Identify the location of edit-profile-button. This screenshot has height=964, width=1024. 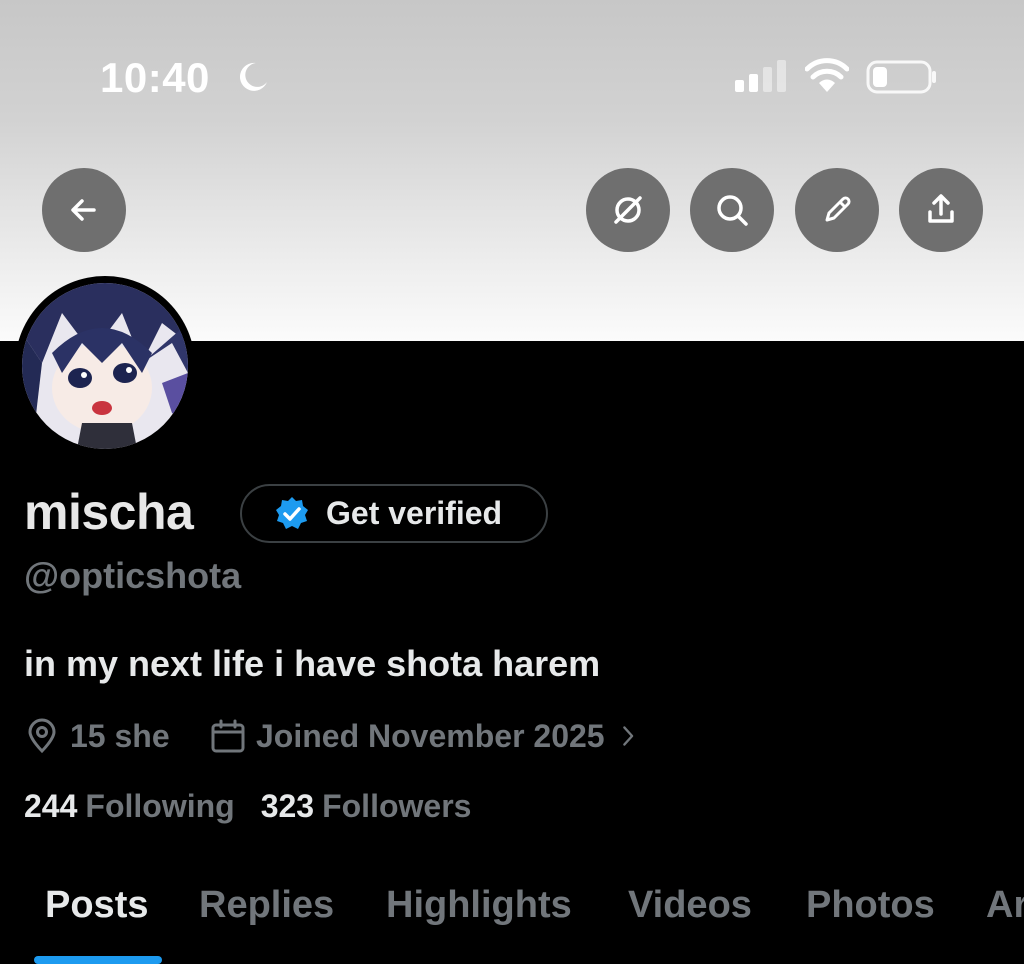
(837, 210).